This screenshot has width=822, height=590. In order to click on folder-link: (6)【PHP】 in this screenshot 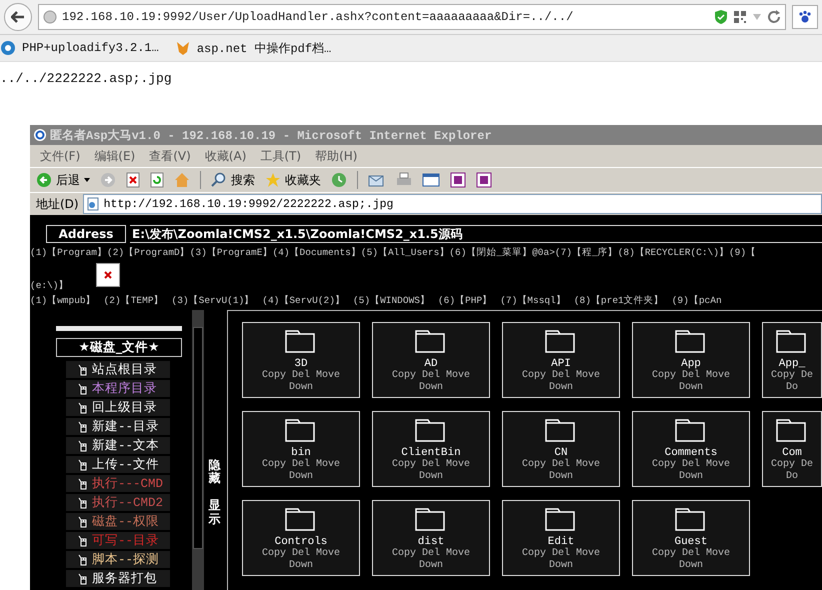, I will do `click(465, 300)`.